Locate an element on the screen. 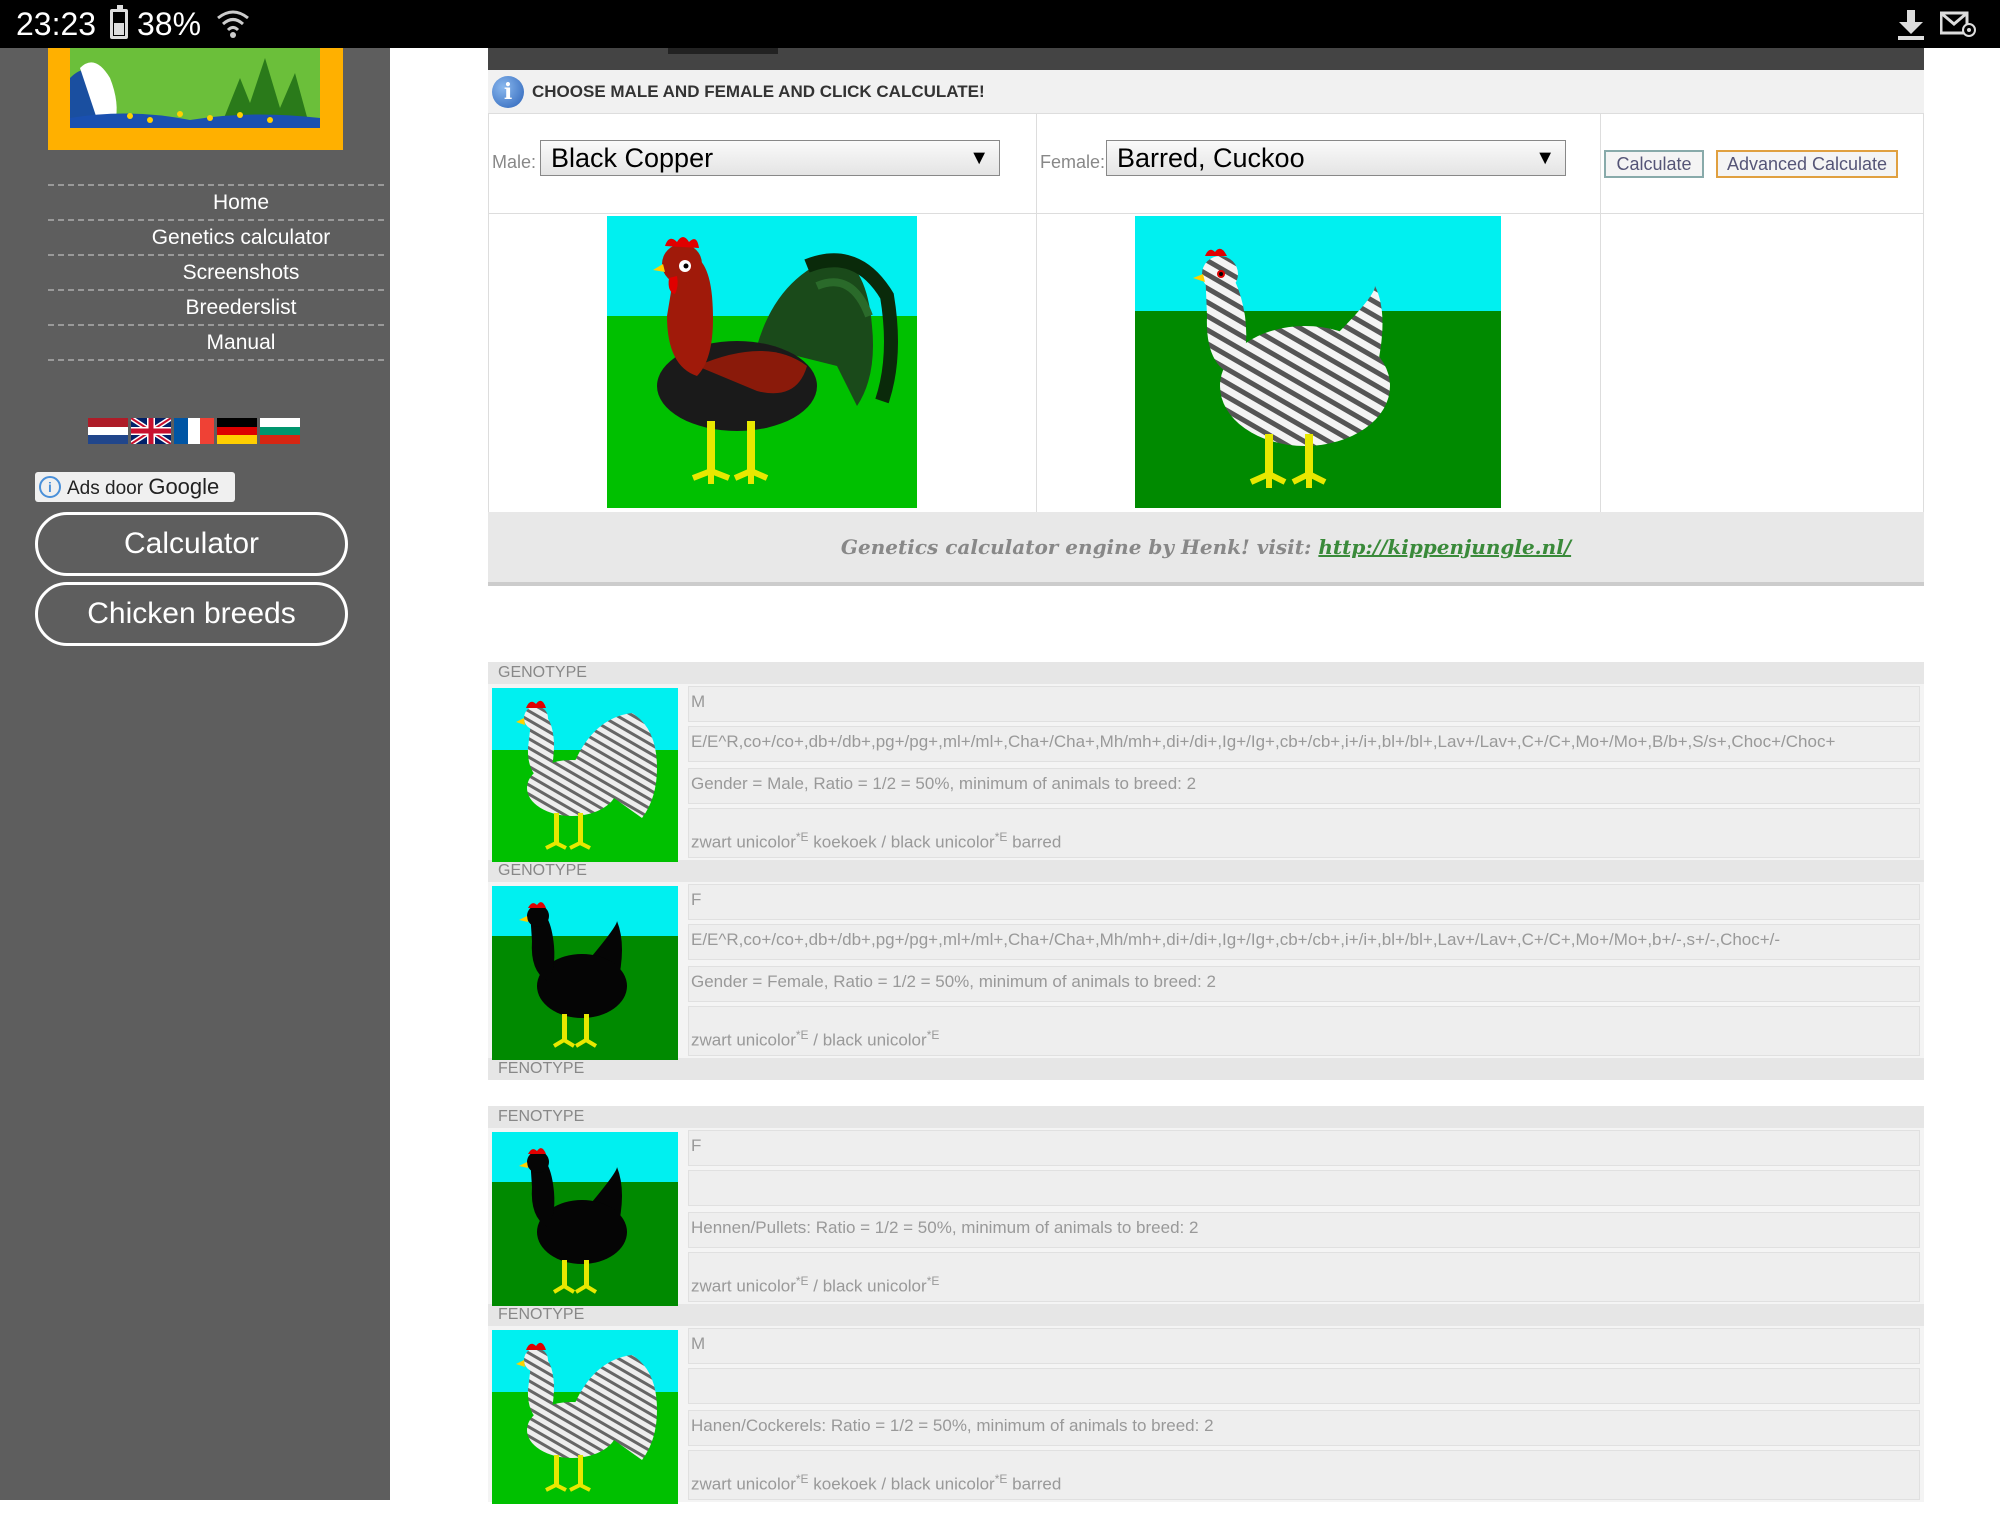  male-label: Male: is located at coordinates (514, 162).